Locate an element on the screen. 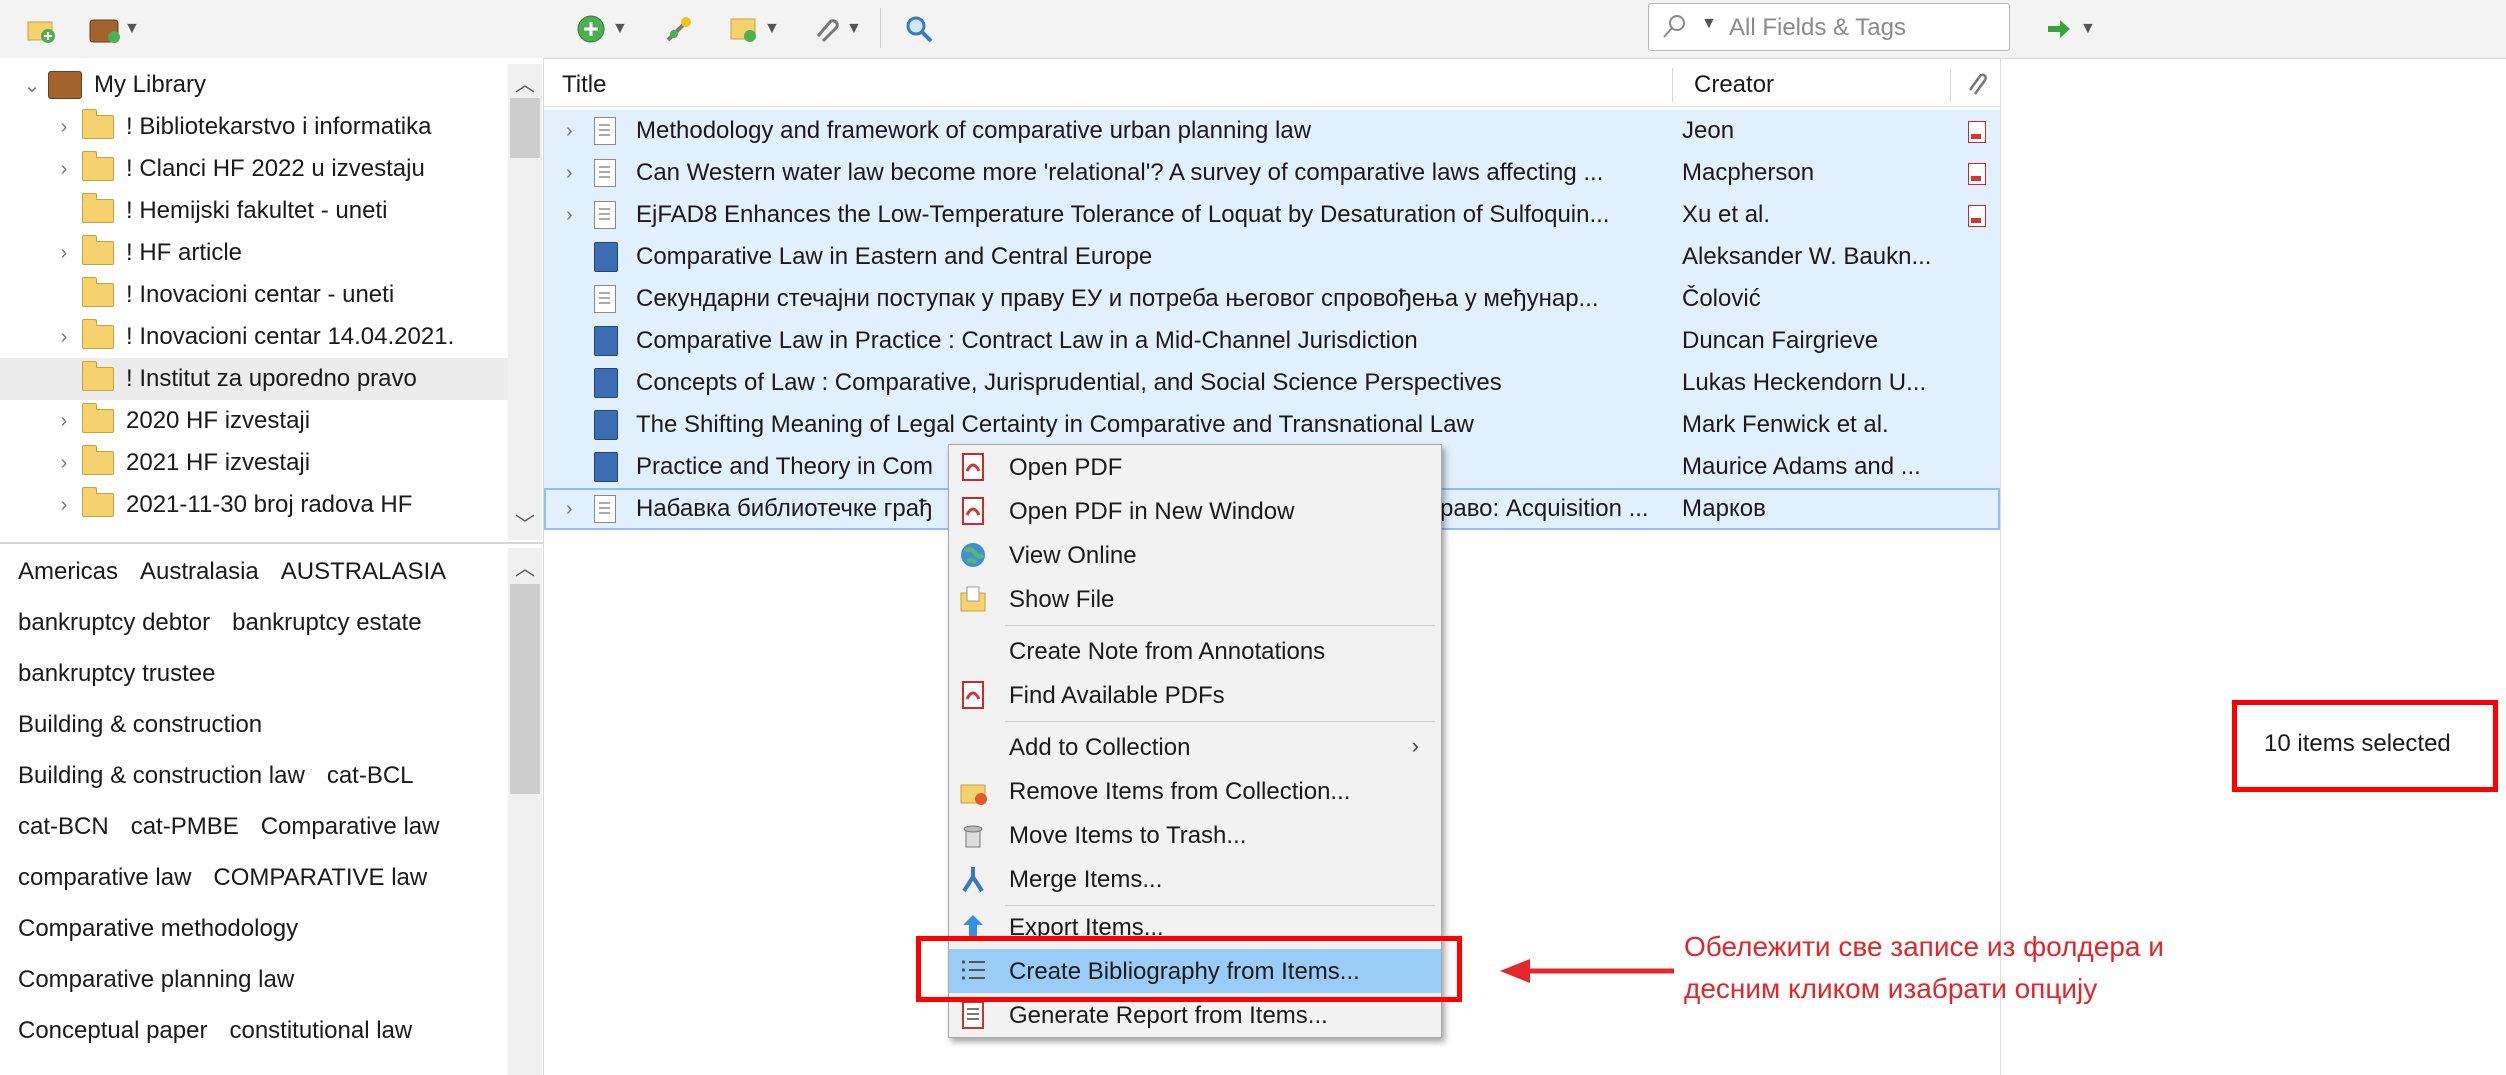  item-creator: Duncan Fairgrieve is located at coordinates (1780, 340).